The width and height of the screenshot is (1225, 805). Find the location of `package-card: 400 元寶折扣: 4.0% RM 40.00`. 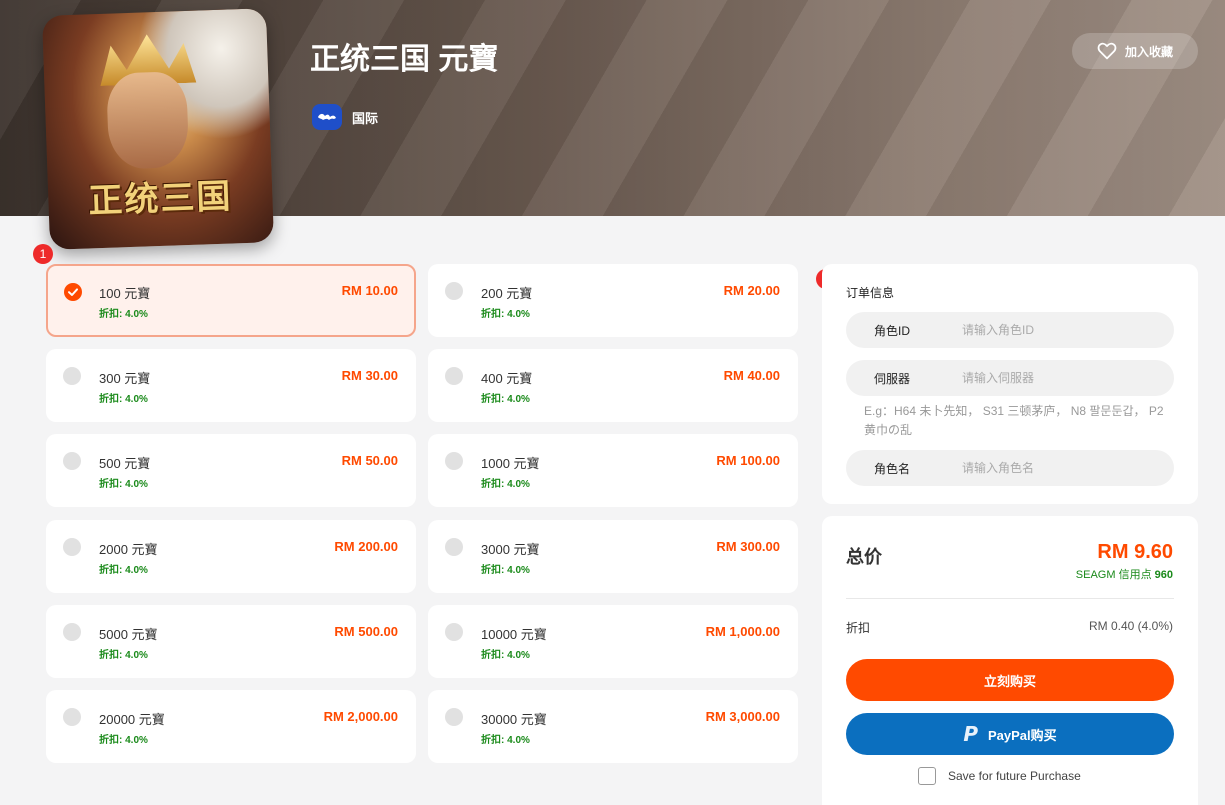

package-card: 400 元寶折扣: 4.0% RM 40.00 is located at coordinates (613, 385).